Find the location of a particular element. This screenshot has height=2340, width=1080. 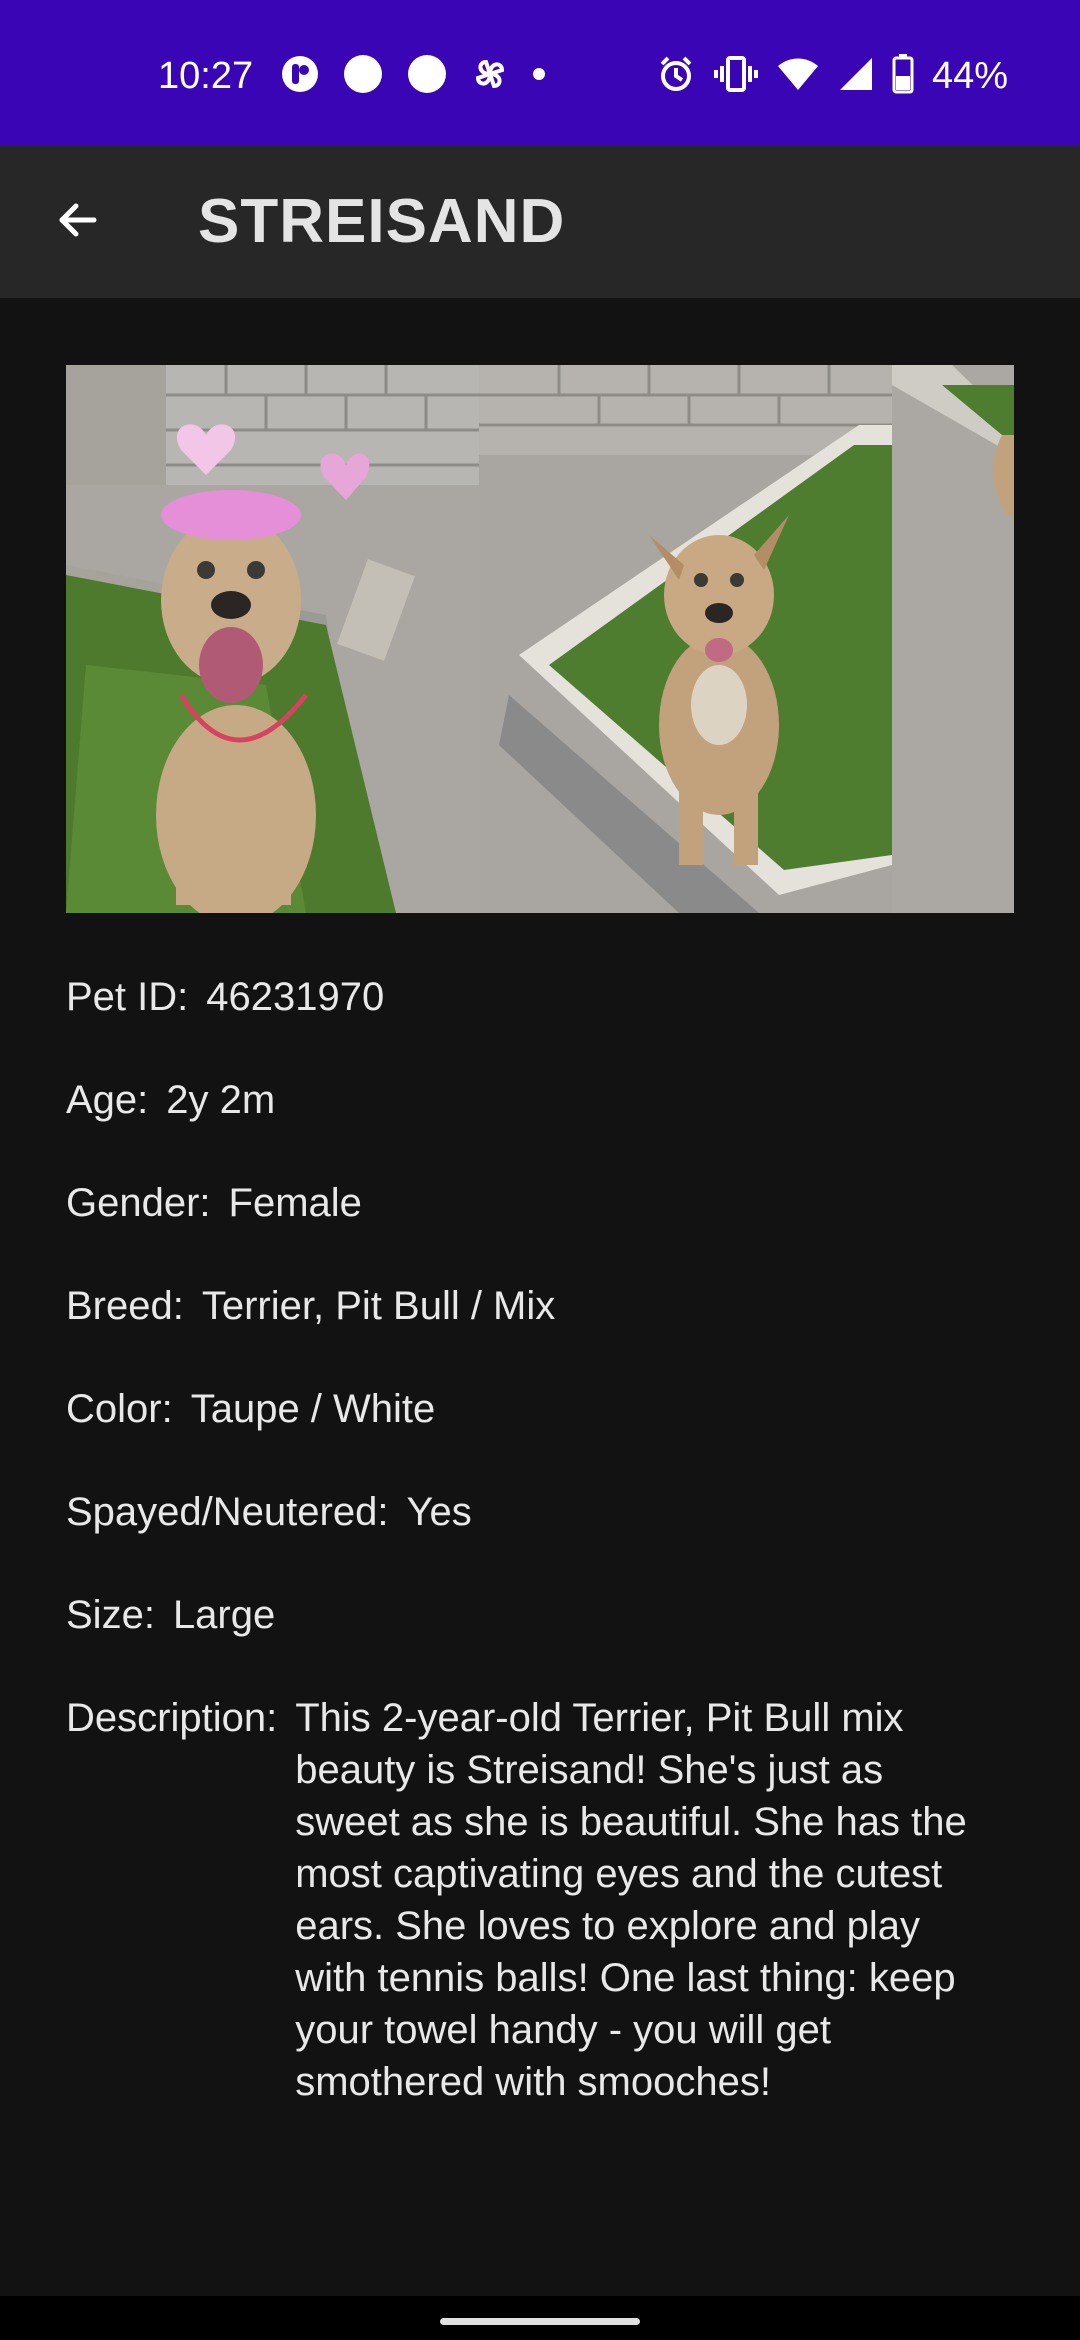

detail-value: 46231970 is located at coordinates (295, 997).